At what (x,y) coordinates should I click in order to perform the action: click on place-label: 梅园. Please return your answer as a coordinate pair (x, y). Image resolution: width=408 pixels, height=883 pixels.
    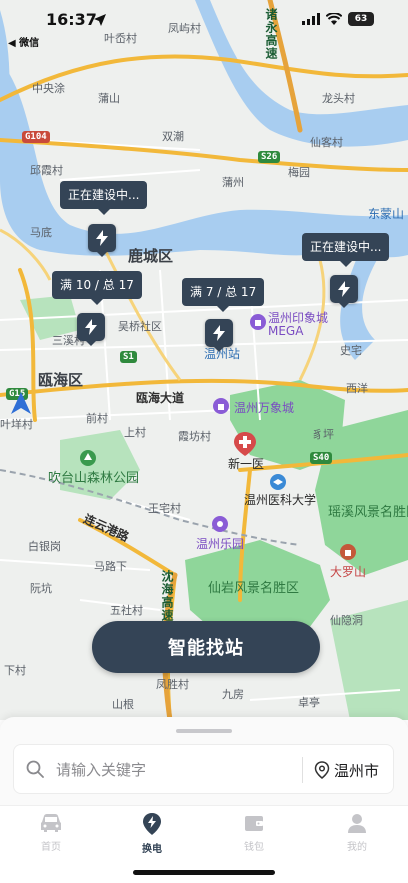
    Looking at the image, I should click on (299, 172).